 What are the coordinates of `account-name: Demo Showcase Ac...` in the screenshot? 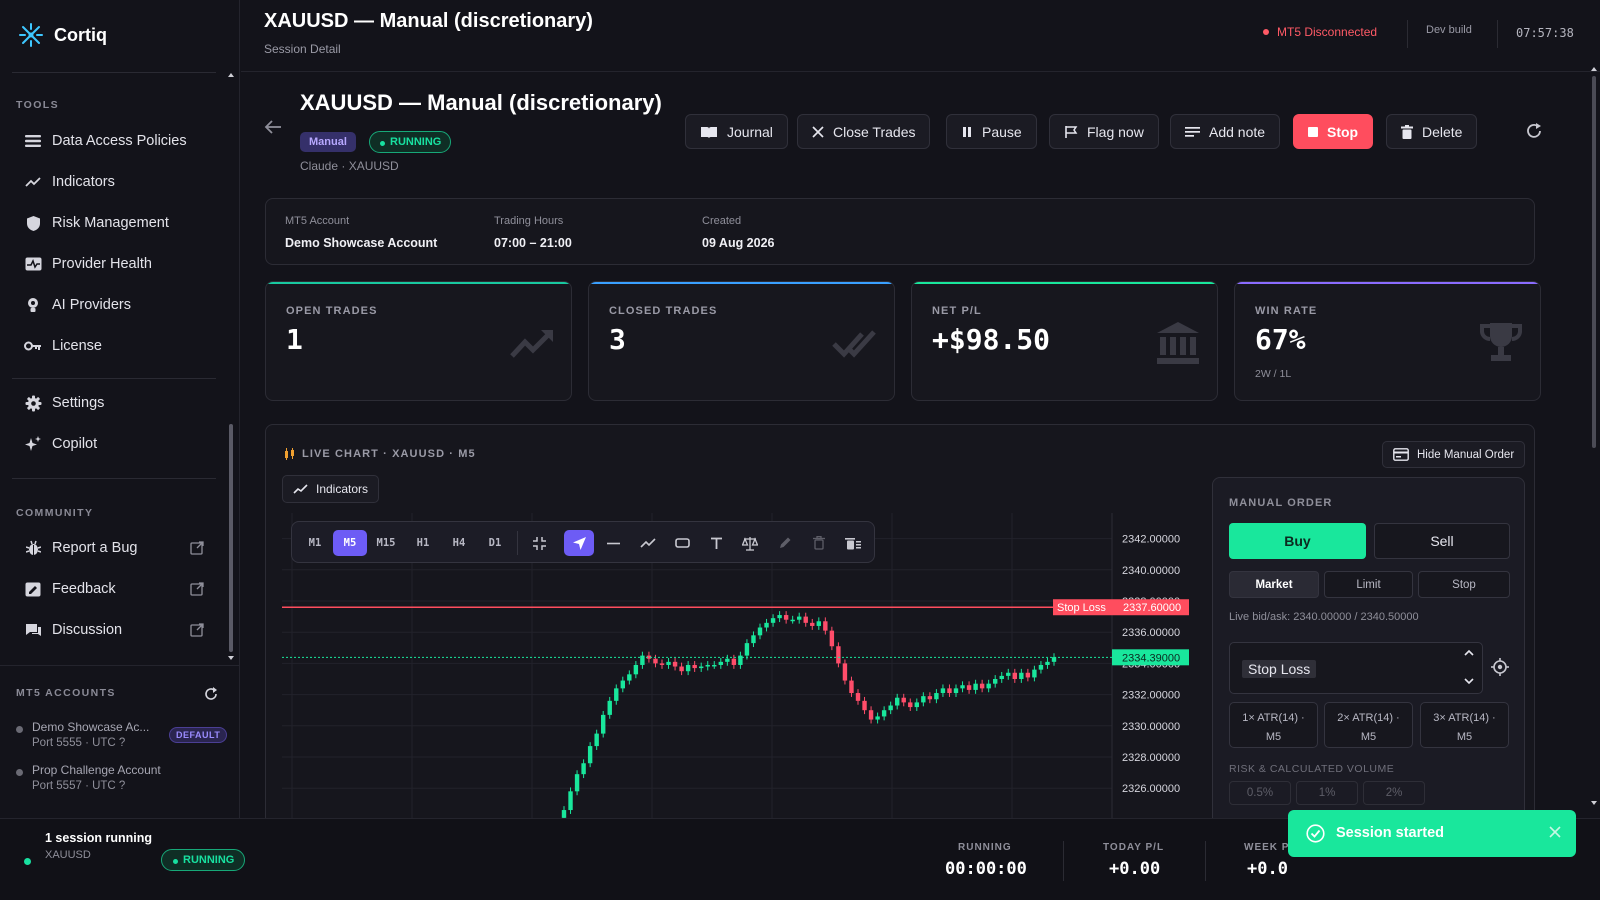 It's located at (91, 727).